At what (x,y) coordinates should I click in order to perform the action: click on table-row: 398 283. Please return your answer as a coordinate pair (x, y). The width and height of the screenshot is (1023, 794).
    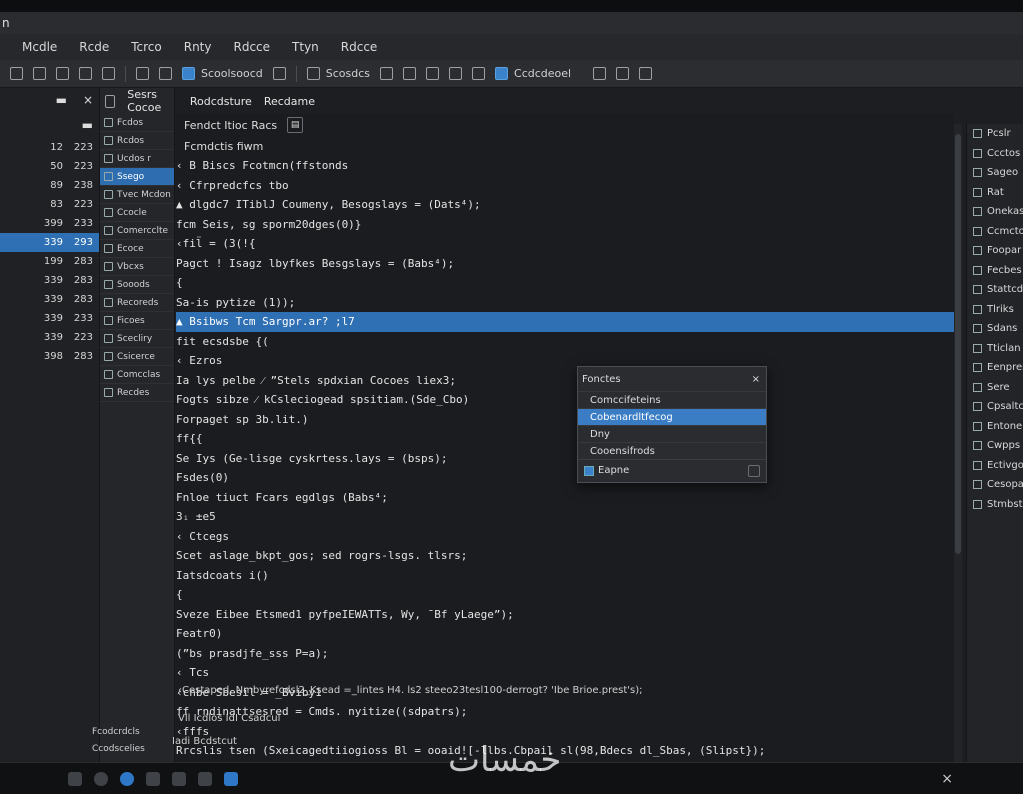
    Looking at the image, I should click on (49, 356).